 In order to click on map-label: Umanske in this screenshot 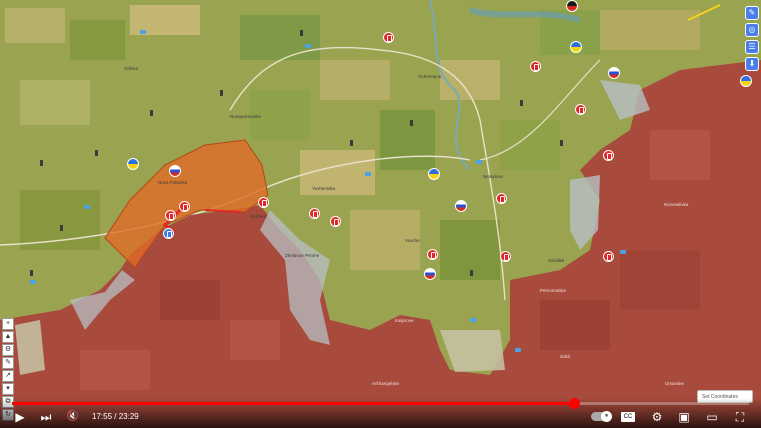, I will do `click(675, 383)`.